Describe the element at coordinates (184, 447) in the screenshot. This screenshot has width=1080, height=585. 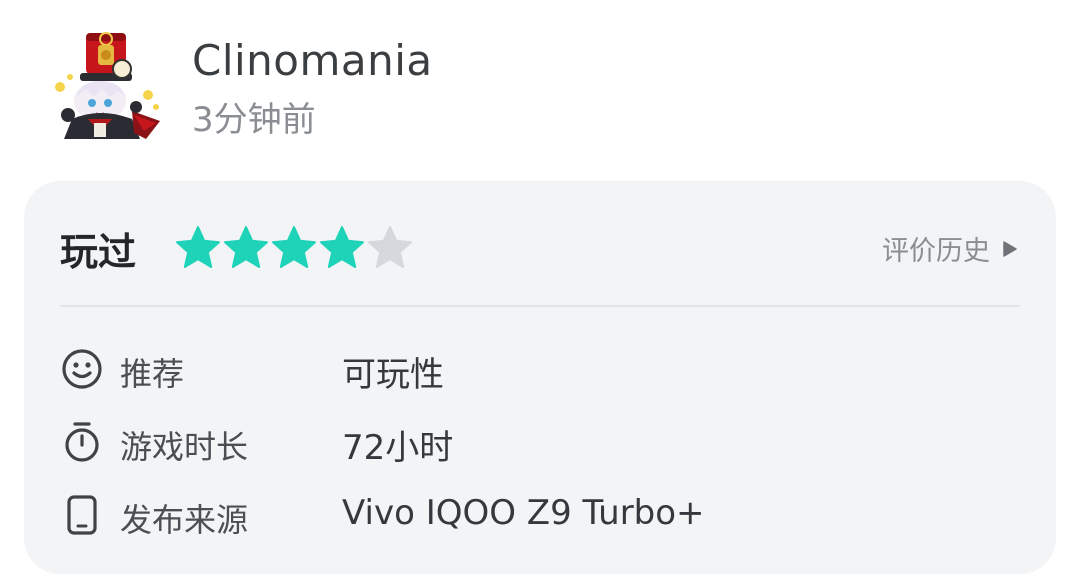
I see `playtime-label: 游戏时长` at that location.